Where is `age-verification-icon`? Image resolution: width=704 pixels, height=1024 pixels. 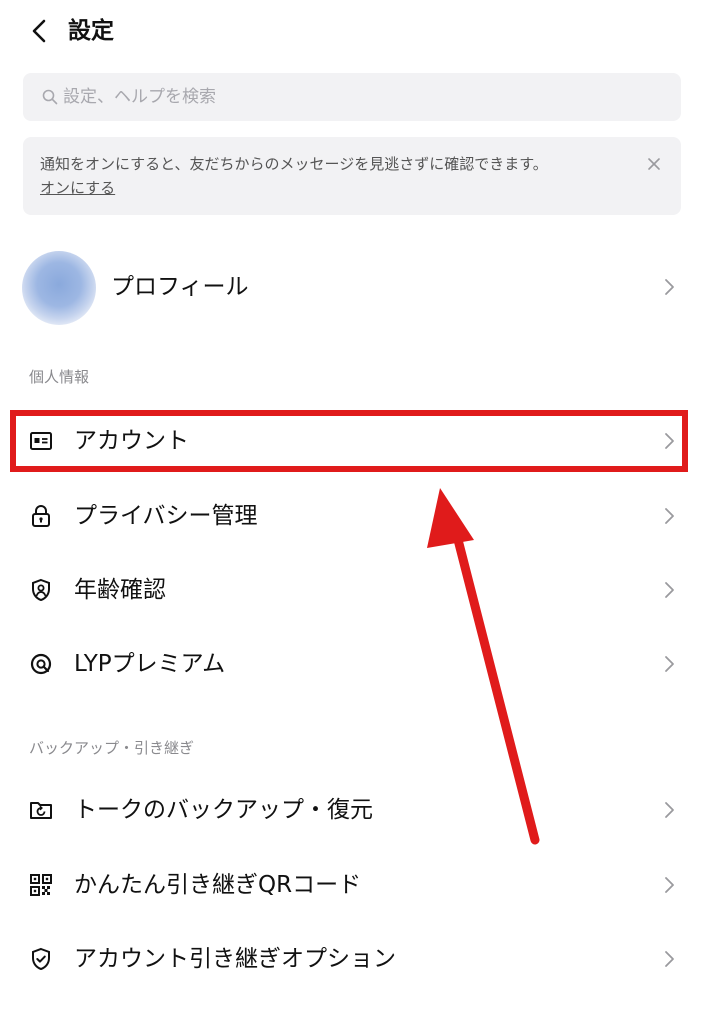 age-verification-icon is located at coordinates (41, 590).